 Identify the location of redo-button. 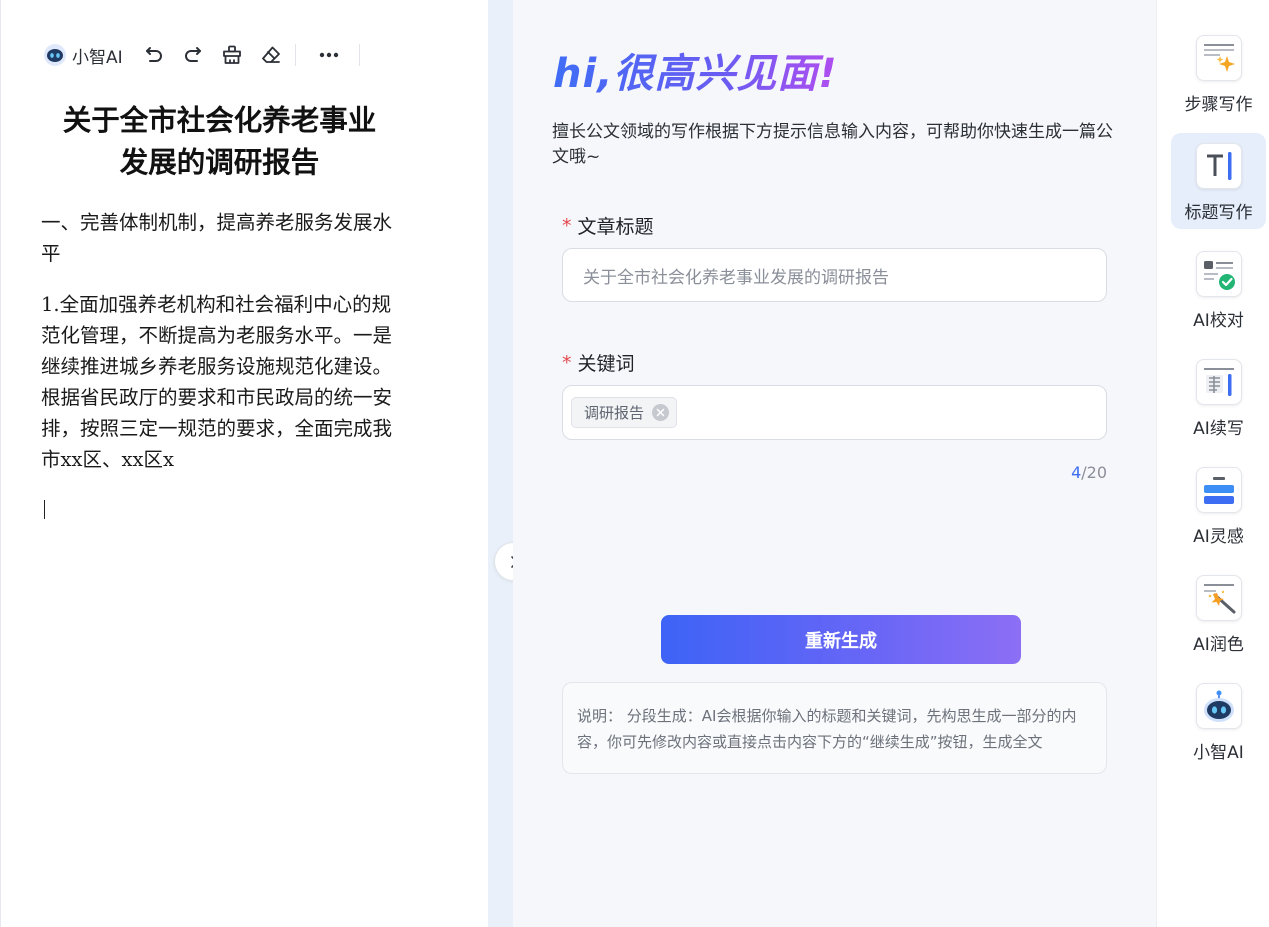
(193, 55).